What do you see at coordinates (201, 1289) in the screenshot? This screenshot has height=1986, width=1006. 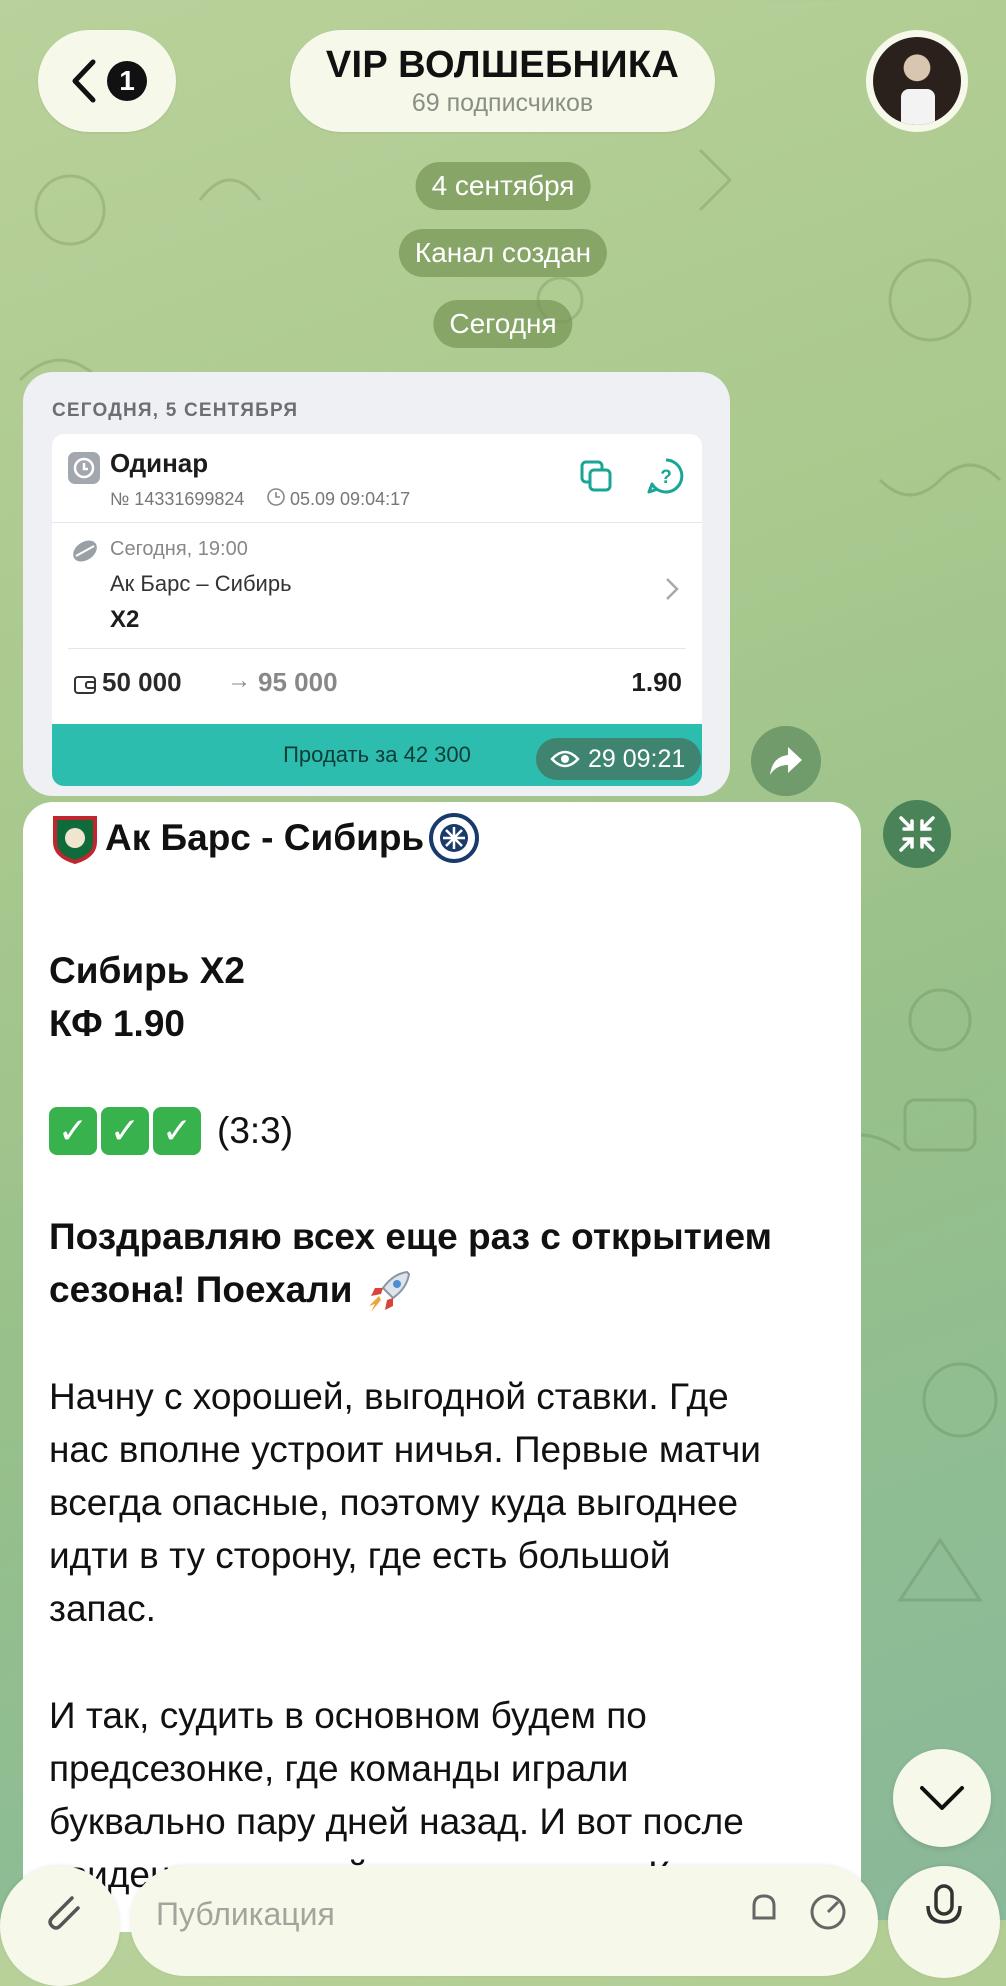 I see `congrats-text: сезона! Поехали` at bounding box center [201, 1289].